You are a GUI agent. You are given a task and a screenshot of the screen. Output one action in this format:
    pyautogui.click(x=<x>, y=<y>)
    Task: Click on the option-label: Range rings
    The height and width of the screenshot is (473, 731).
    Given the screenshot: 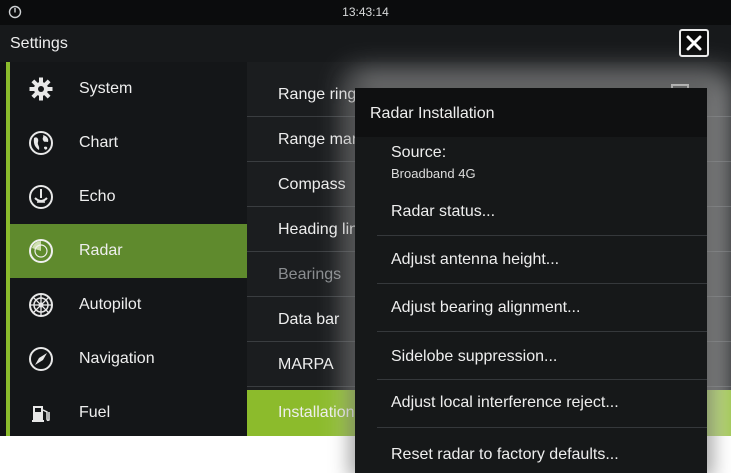 What is the action you would take?
    pyautogui.click(x=321, y=94)
    